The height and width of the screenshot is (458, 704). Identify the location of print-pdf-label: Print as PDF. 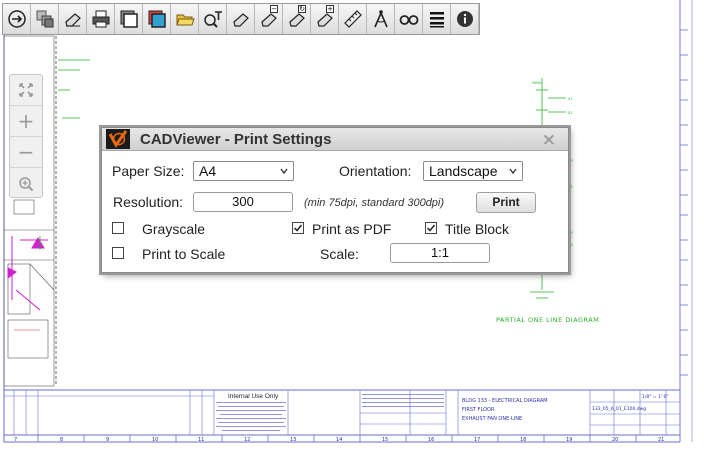
(352, 229).